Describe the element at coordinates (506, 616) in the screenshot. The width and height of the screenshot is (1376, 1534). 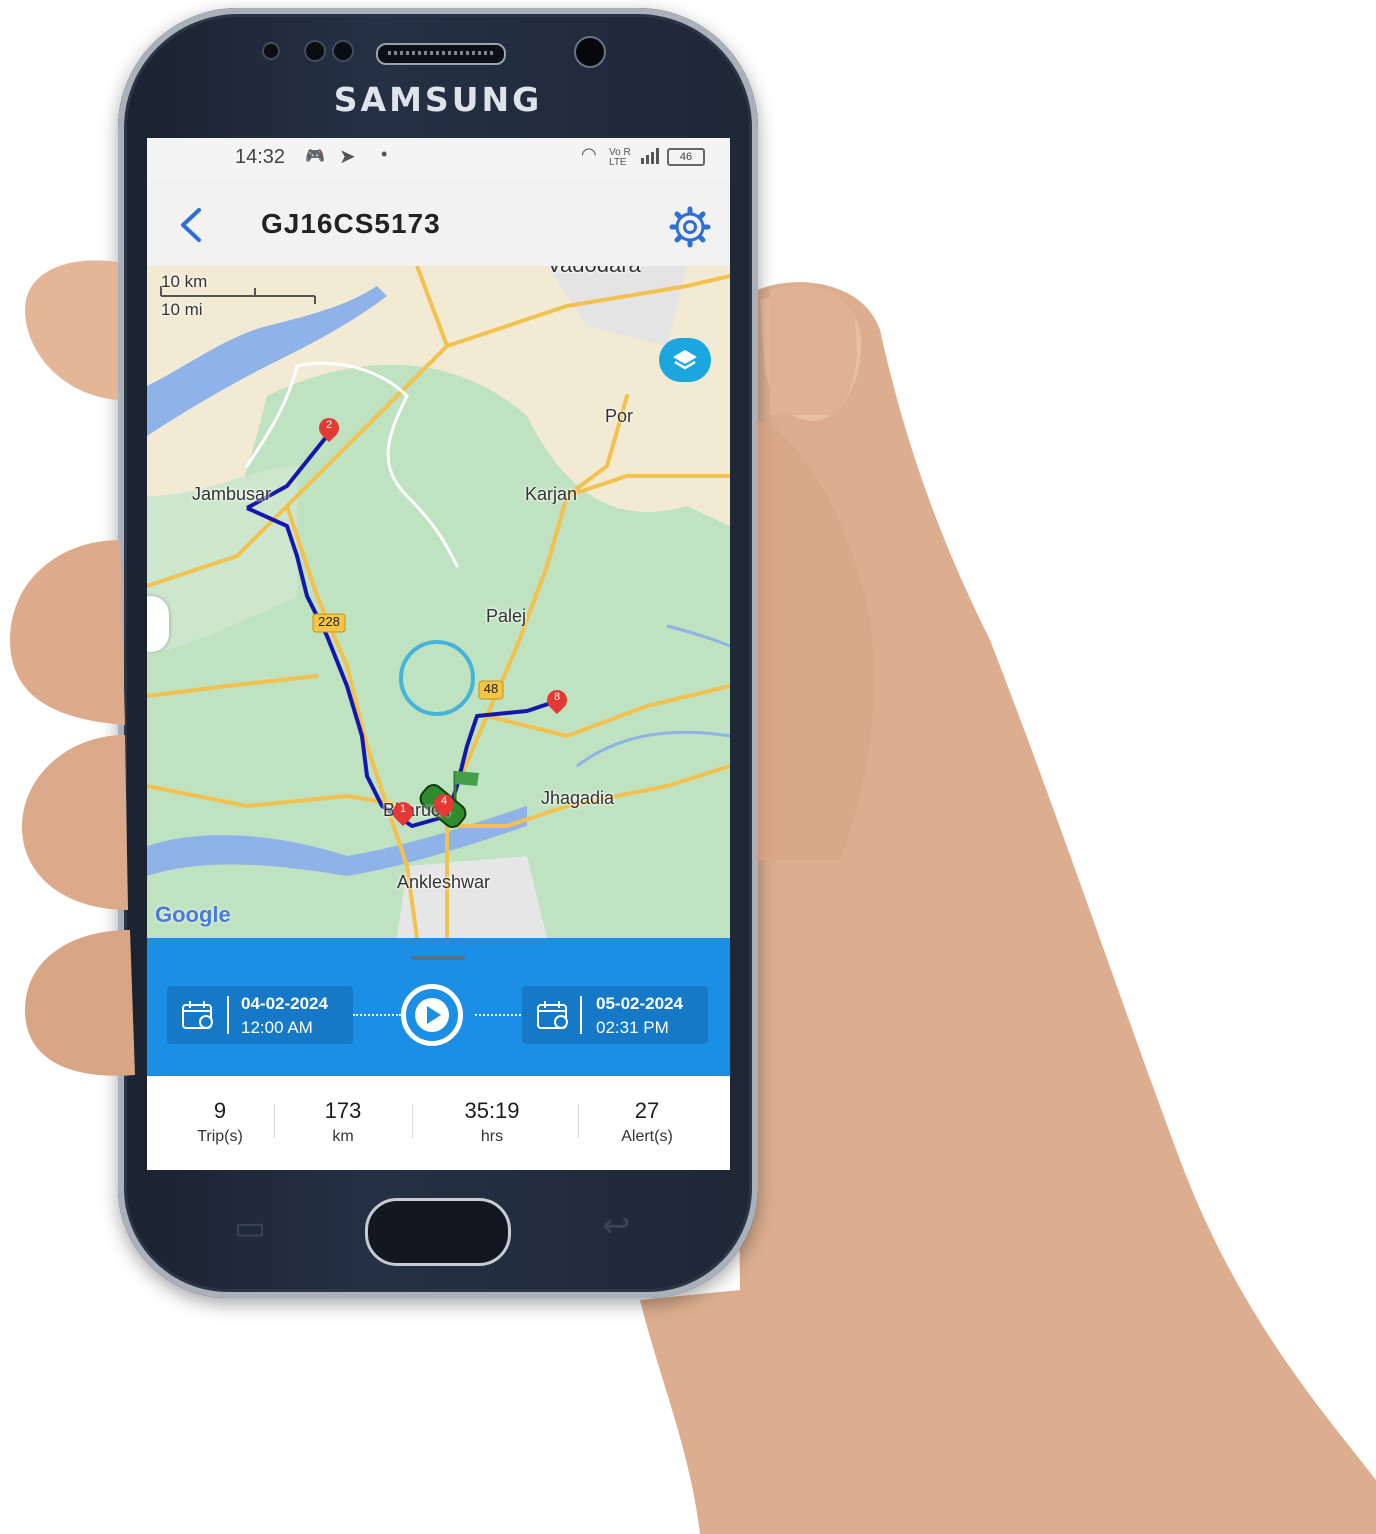
I see `place-label: Palej` at that location.